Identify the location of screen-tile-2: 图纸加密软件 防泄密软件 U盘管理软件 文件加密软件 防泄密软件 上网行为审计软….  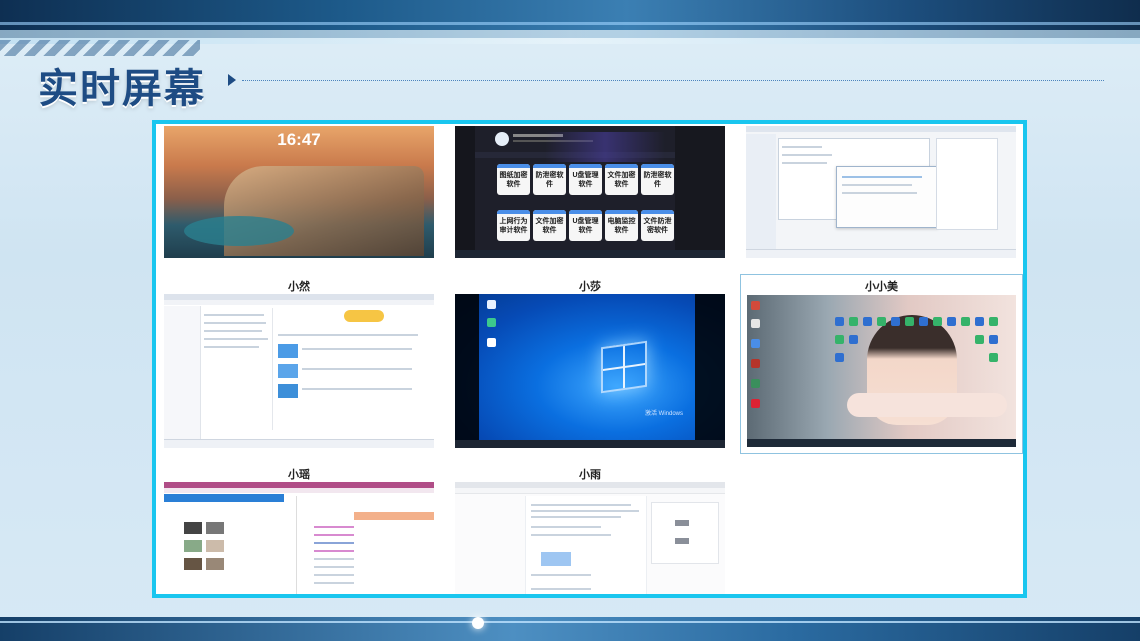
(590, 192).